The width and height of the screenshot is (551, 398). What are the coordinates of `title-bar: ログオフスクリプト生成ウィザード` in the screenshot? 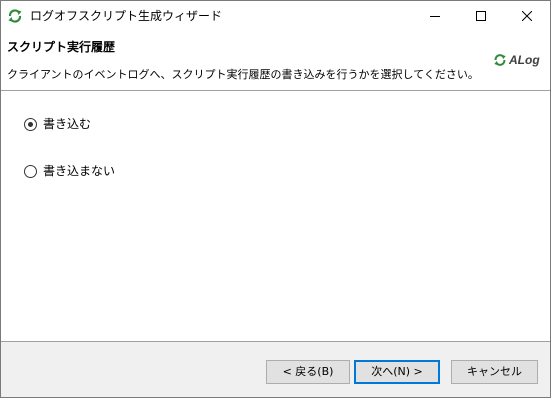 It's located at (275, 16).